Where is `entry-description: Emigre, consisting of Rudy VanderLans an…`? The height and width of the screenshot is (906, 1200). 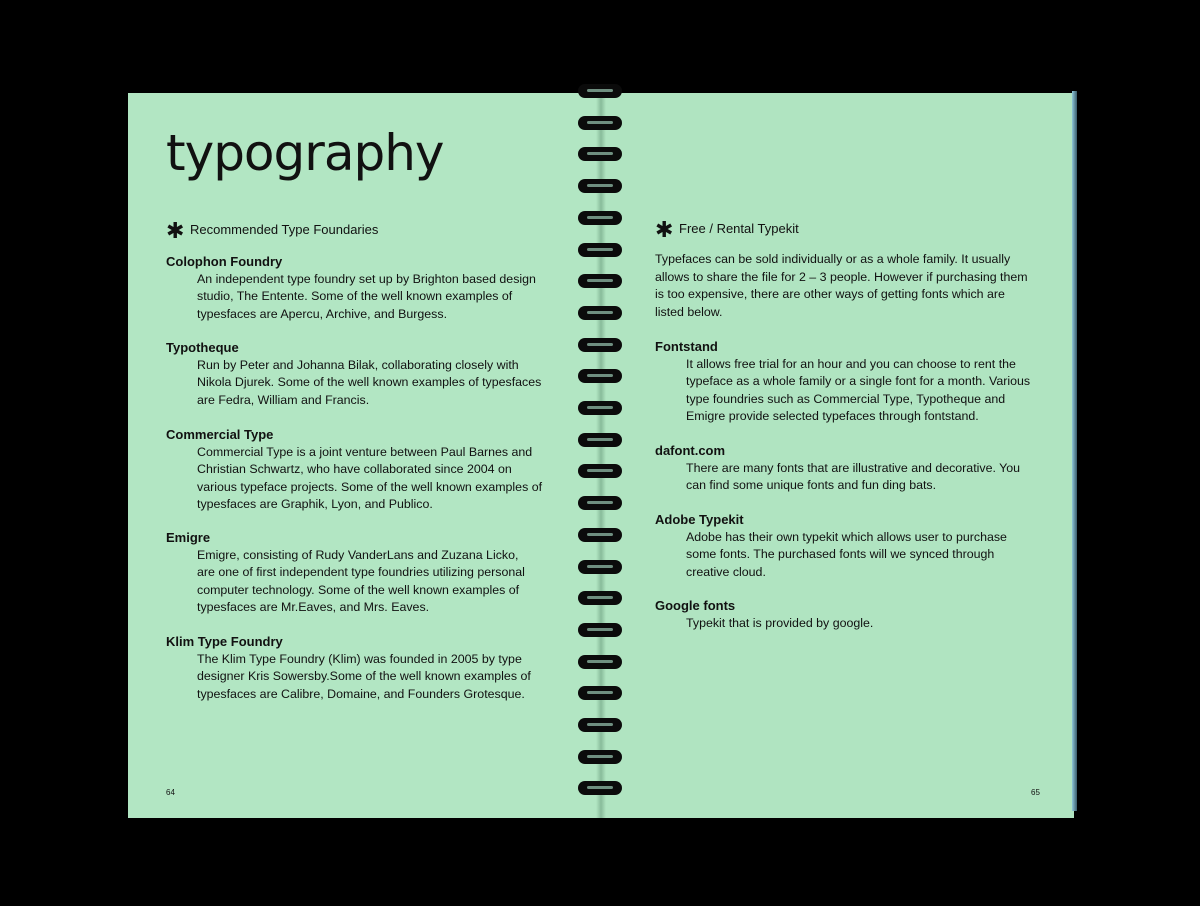
entry-description: Emigre, consisting of Rudy VanderLans an… is located at coordinates (345, 582).